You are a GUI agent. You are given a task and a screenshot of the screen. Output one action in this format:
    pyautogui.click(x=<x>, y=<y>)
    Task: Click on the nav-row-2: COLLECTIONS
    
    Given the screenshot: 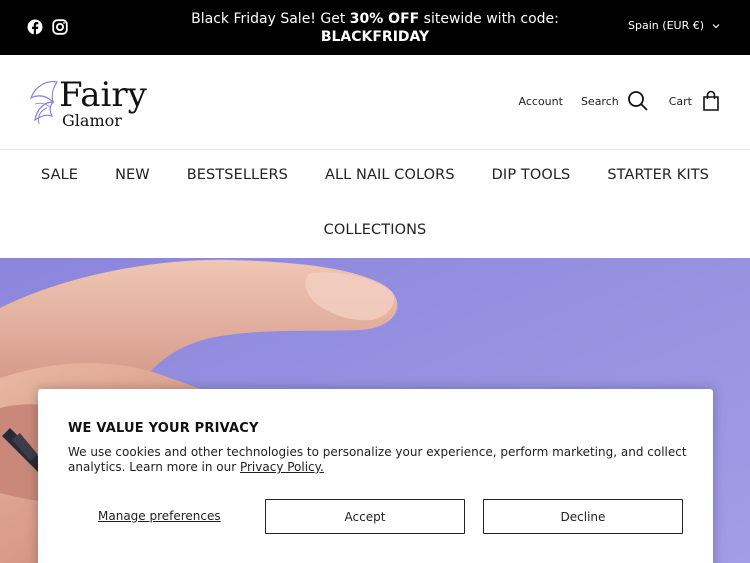 What is the action you would take?
    pyautogui.click(x=375, y=230)
    